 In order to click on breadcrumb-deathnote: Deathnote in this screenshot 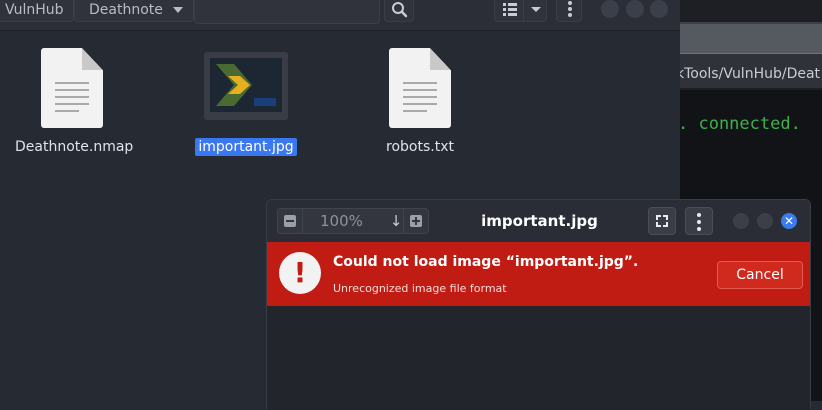, I will do `click(134, 11)`.